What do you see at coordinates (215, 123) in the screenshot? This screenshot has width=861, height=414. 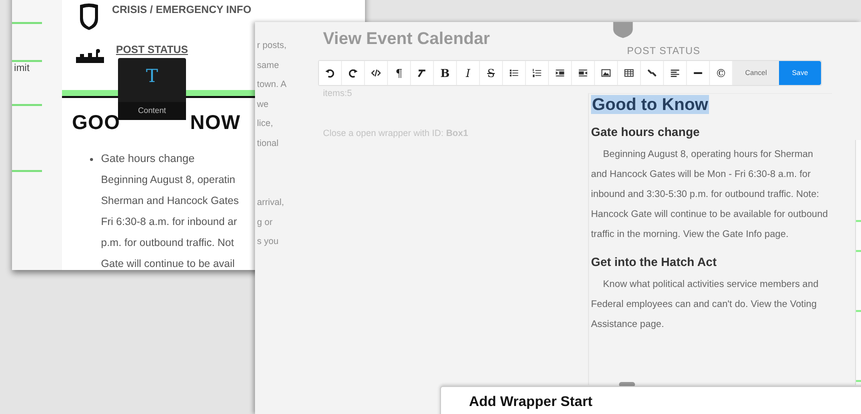 I see `section-heading: NOW` at bounding box center [215, 123].